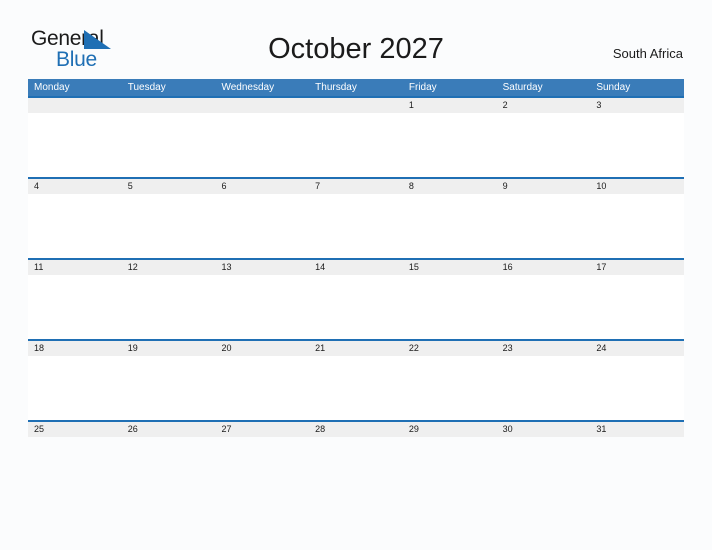 This screenshot has width=712, height=550. I want to click on date-number-band: 18 19 20 21 22 23 24, so click(356, 348).